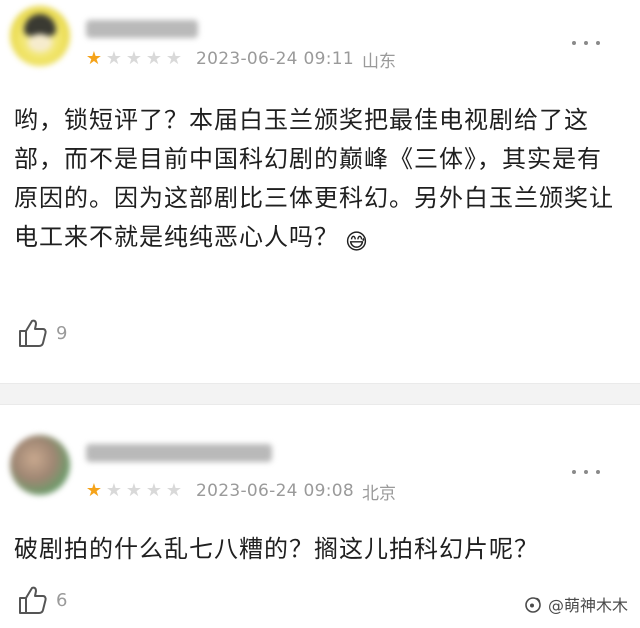 The image size is (640, 628). I want to click on review-meta: ★ ★ ★ ★ ★ 2023-06-24 09:11 山东, so click(240, 60).